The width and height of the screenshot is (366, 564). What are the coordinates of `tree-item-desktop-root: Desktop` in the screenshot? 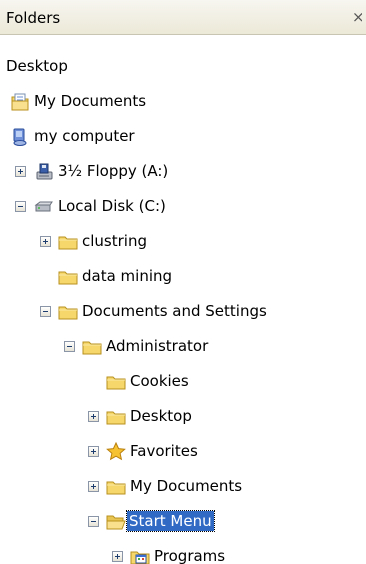 It's located at (183, 68).